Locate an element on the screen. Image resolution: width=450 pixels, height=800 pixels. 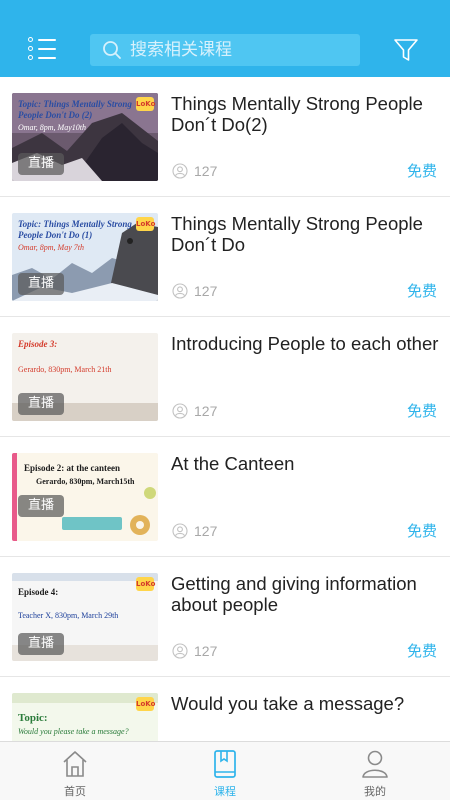
book-icon is located at coordinates (225, 764).